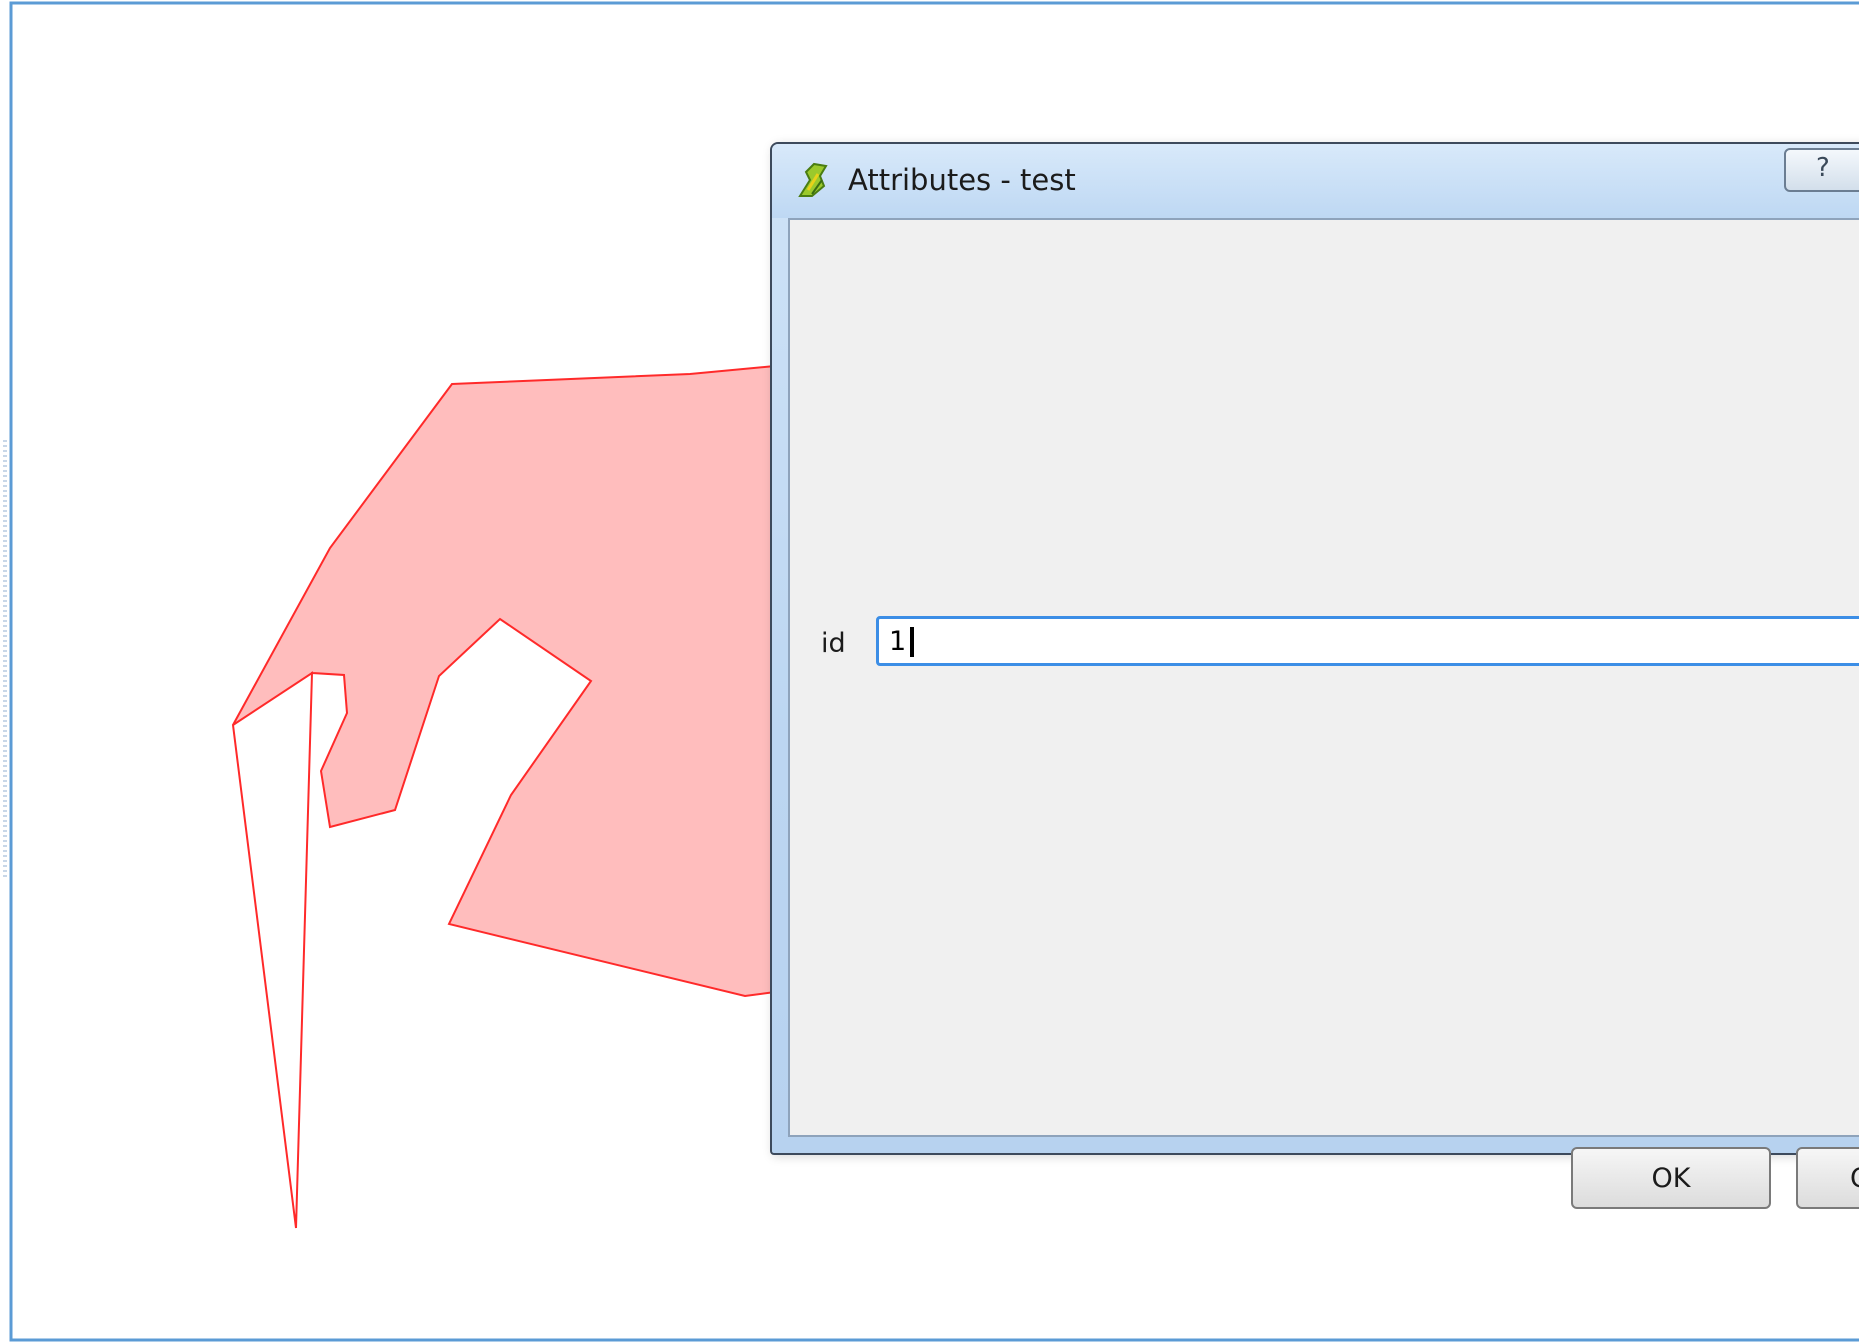 Image resolution: width=1859 pixels, height=1343 pixels. I want to click on cancel-button: Ca, so click(1827, 1178).